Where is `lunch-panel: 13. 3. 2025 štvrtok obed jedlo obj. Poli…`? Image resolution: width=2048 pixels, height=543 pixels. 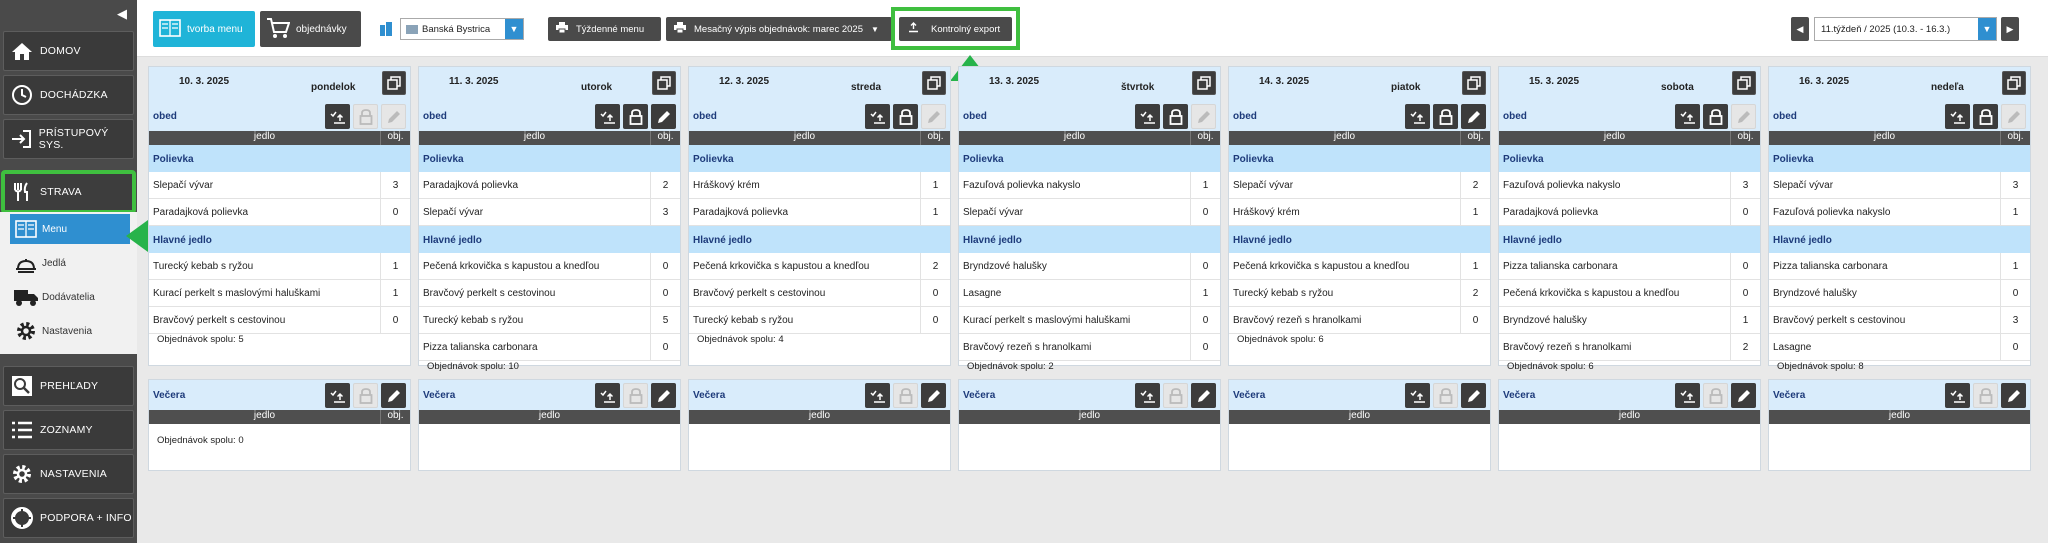
lunch-panel: 13. 3. 2025 štvrtok obed jedlo obj. Poli… is located at coordinates (1089, 219).